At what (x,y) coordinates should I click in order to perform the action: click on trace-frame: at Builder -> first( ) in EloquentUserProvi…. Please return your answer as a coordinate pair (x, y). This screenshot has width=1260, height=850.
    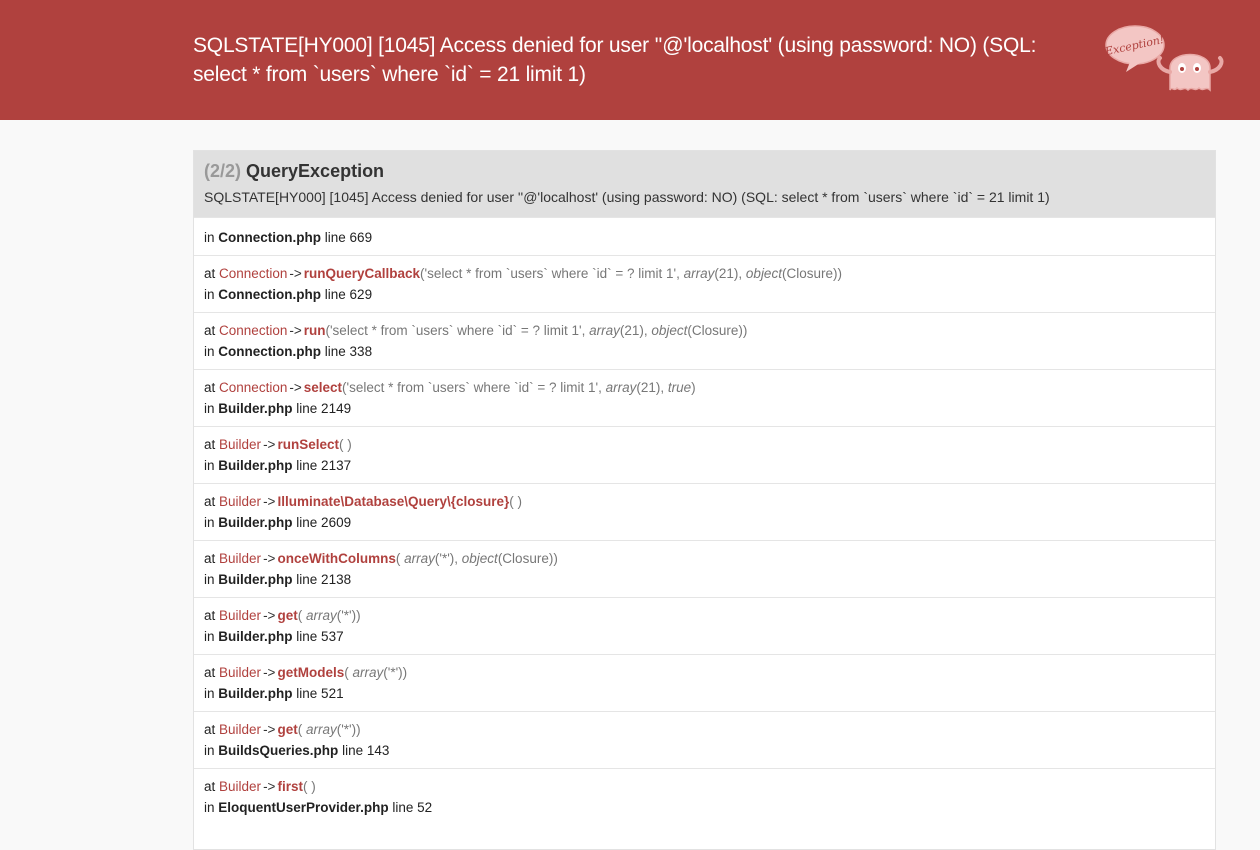
    Looking at the image, I should click on (704, 796).